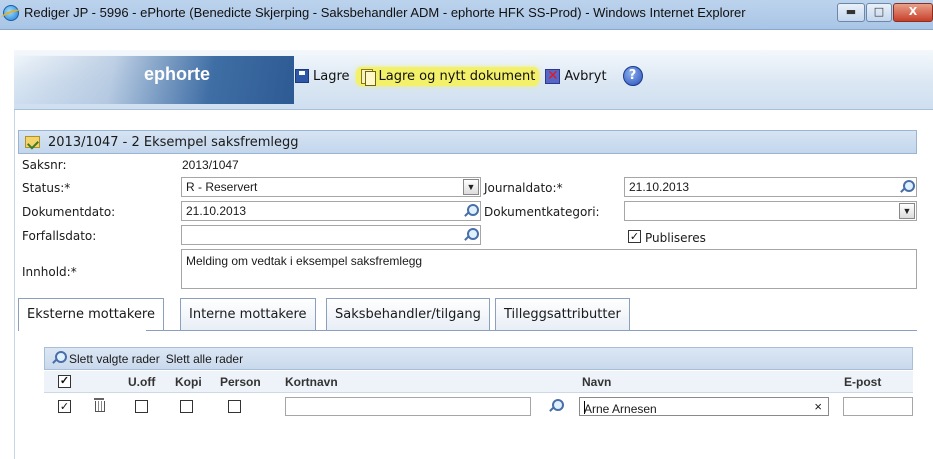 Image resolution: width=933 pixels, height=459 pixels. Describe the element at coordinates (177, 74) in the screenshot. I see `app-logo: ephorte` at that location.